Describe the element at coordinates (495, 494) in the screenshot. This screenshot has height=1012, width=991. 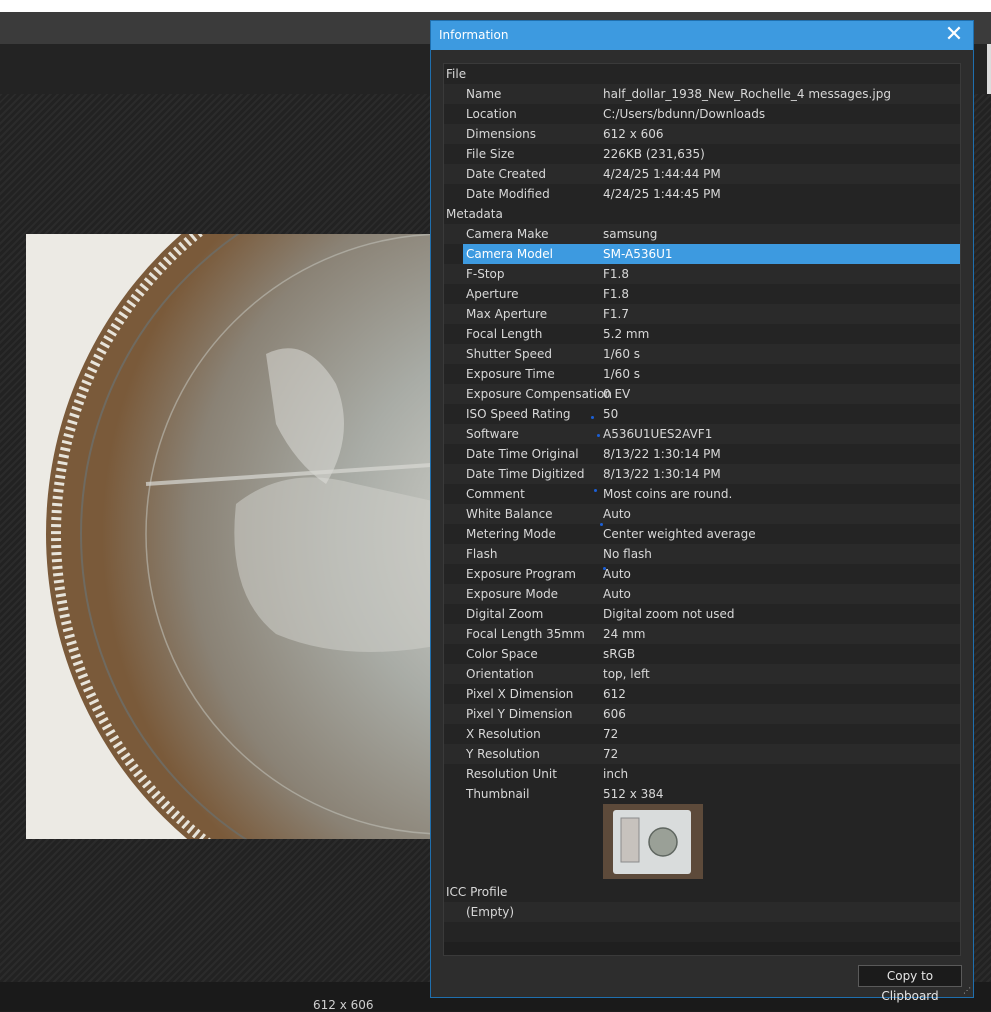
I see `row-label: Comment` at that location.